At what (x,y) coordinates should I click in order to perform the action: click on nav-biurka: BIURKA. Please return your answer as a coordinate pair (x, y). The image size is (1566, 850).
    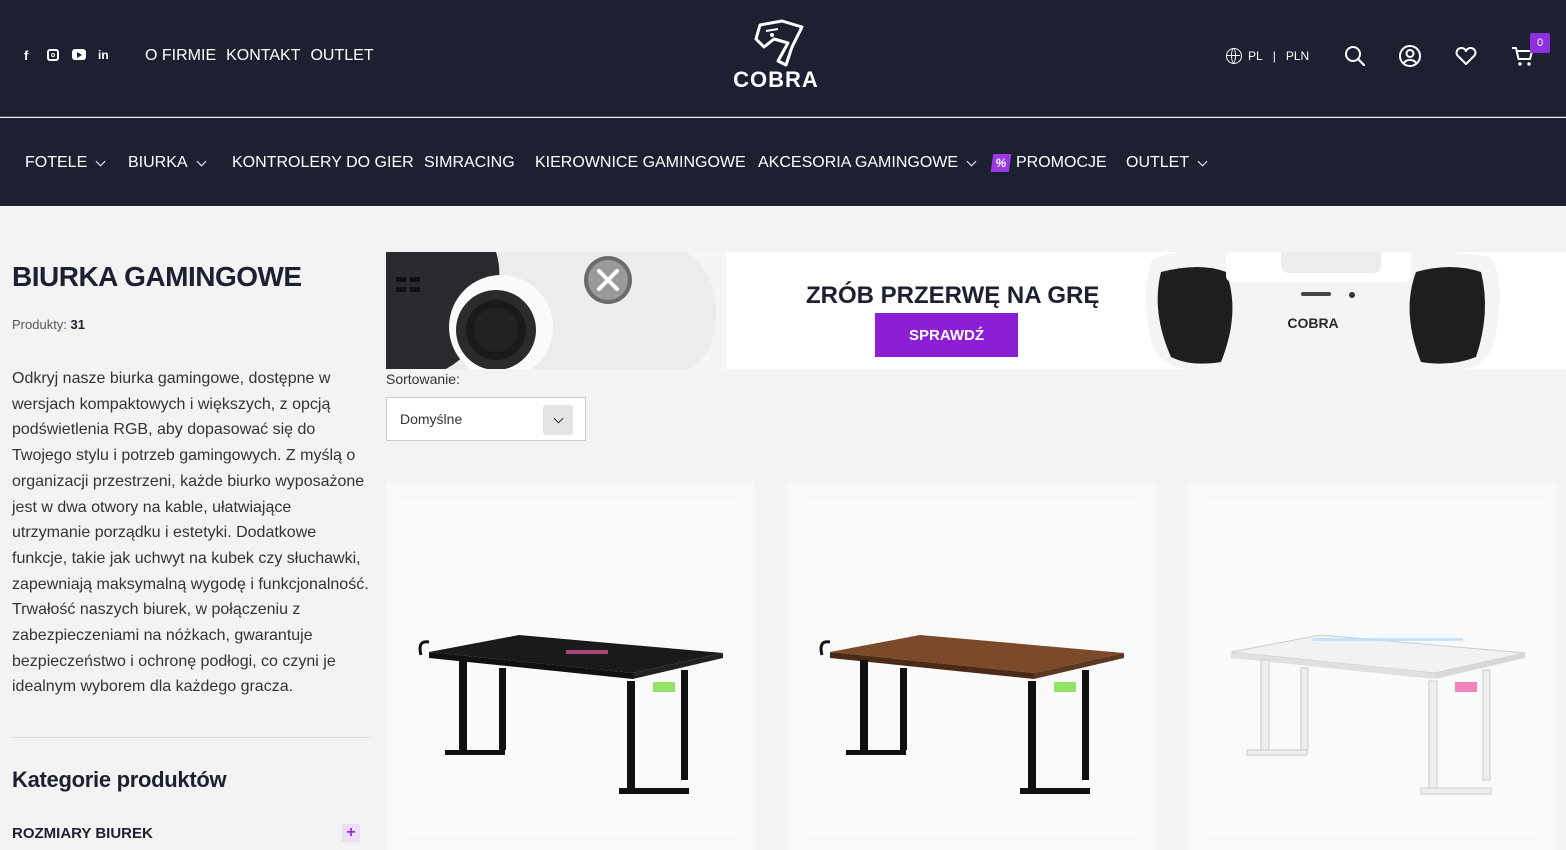
    Looking at the image, I should click on (167, 163).